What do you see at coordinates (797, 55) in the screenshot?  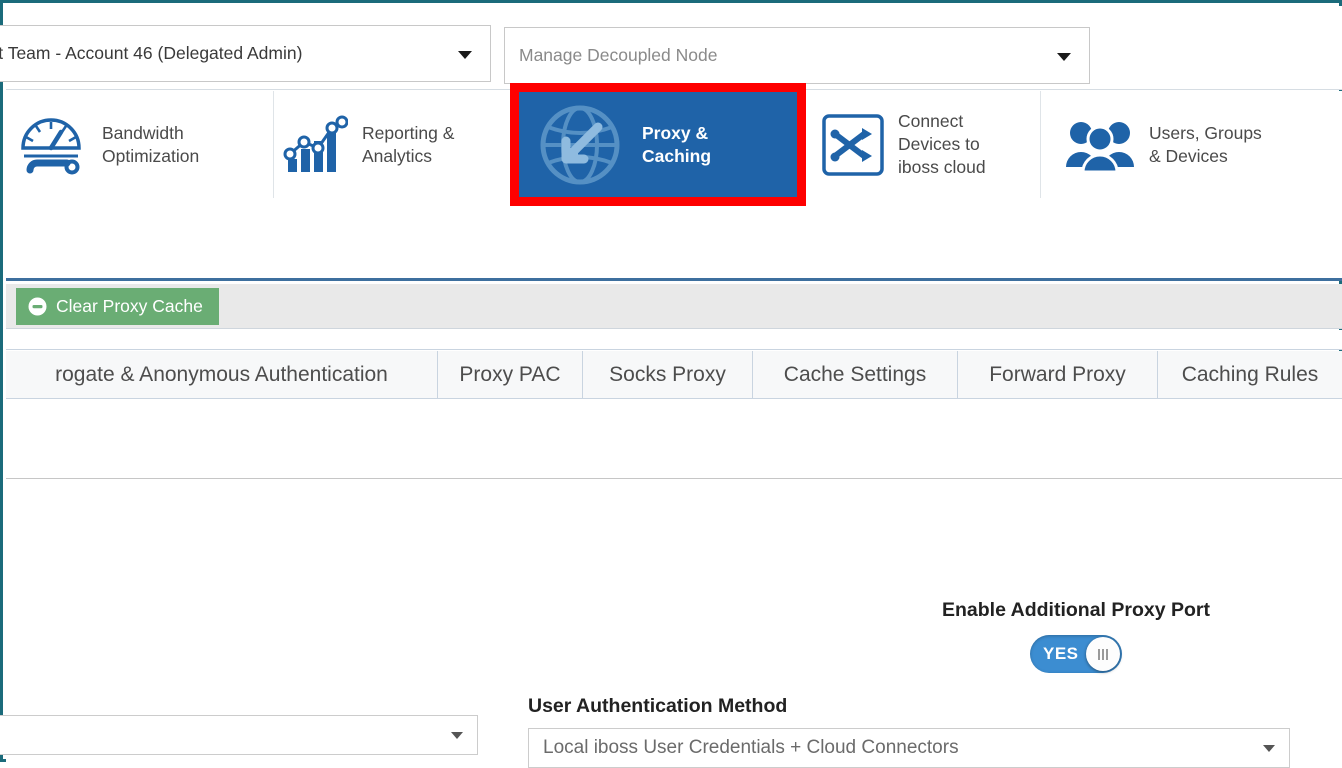 I see `manage-node-selector: Manage Decoupled Node` at bounding box center [797, 55].